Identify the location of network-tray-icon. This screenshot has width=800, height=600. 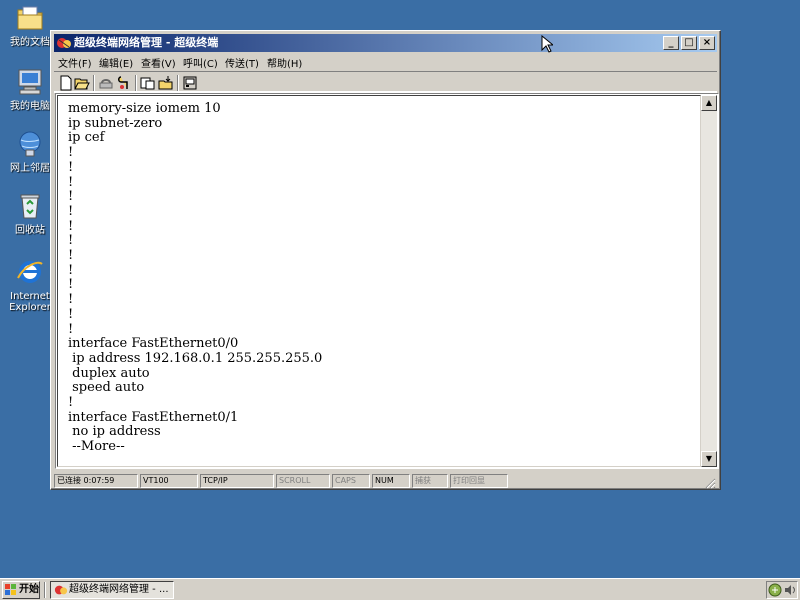
(775, 590).